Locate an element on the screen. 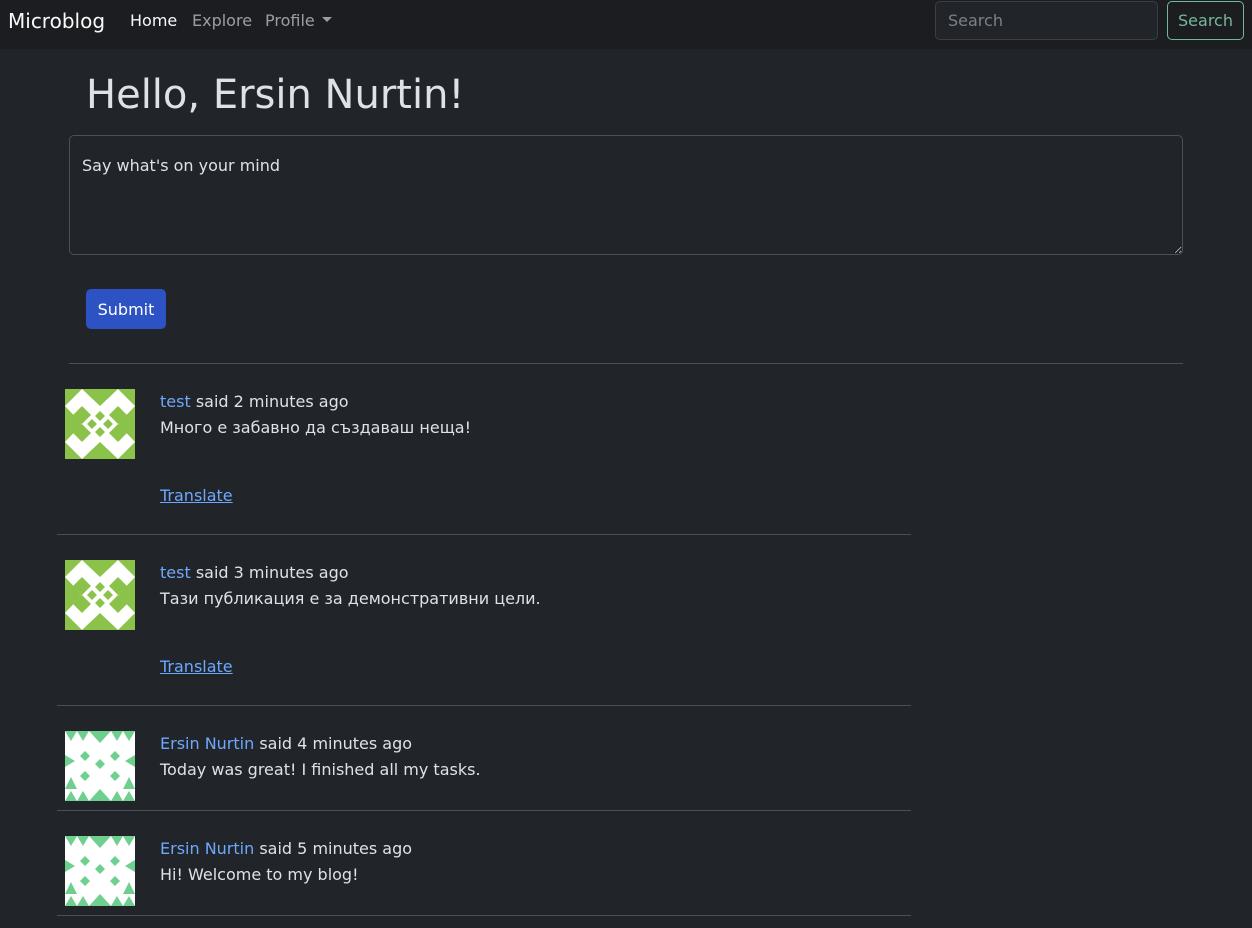 The height and width of the screenshot is (928, 1252). post-body: Много е забавно да създаваш неща! is located at coordinates (315, 427).